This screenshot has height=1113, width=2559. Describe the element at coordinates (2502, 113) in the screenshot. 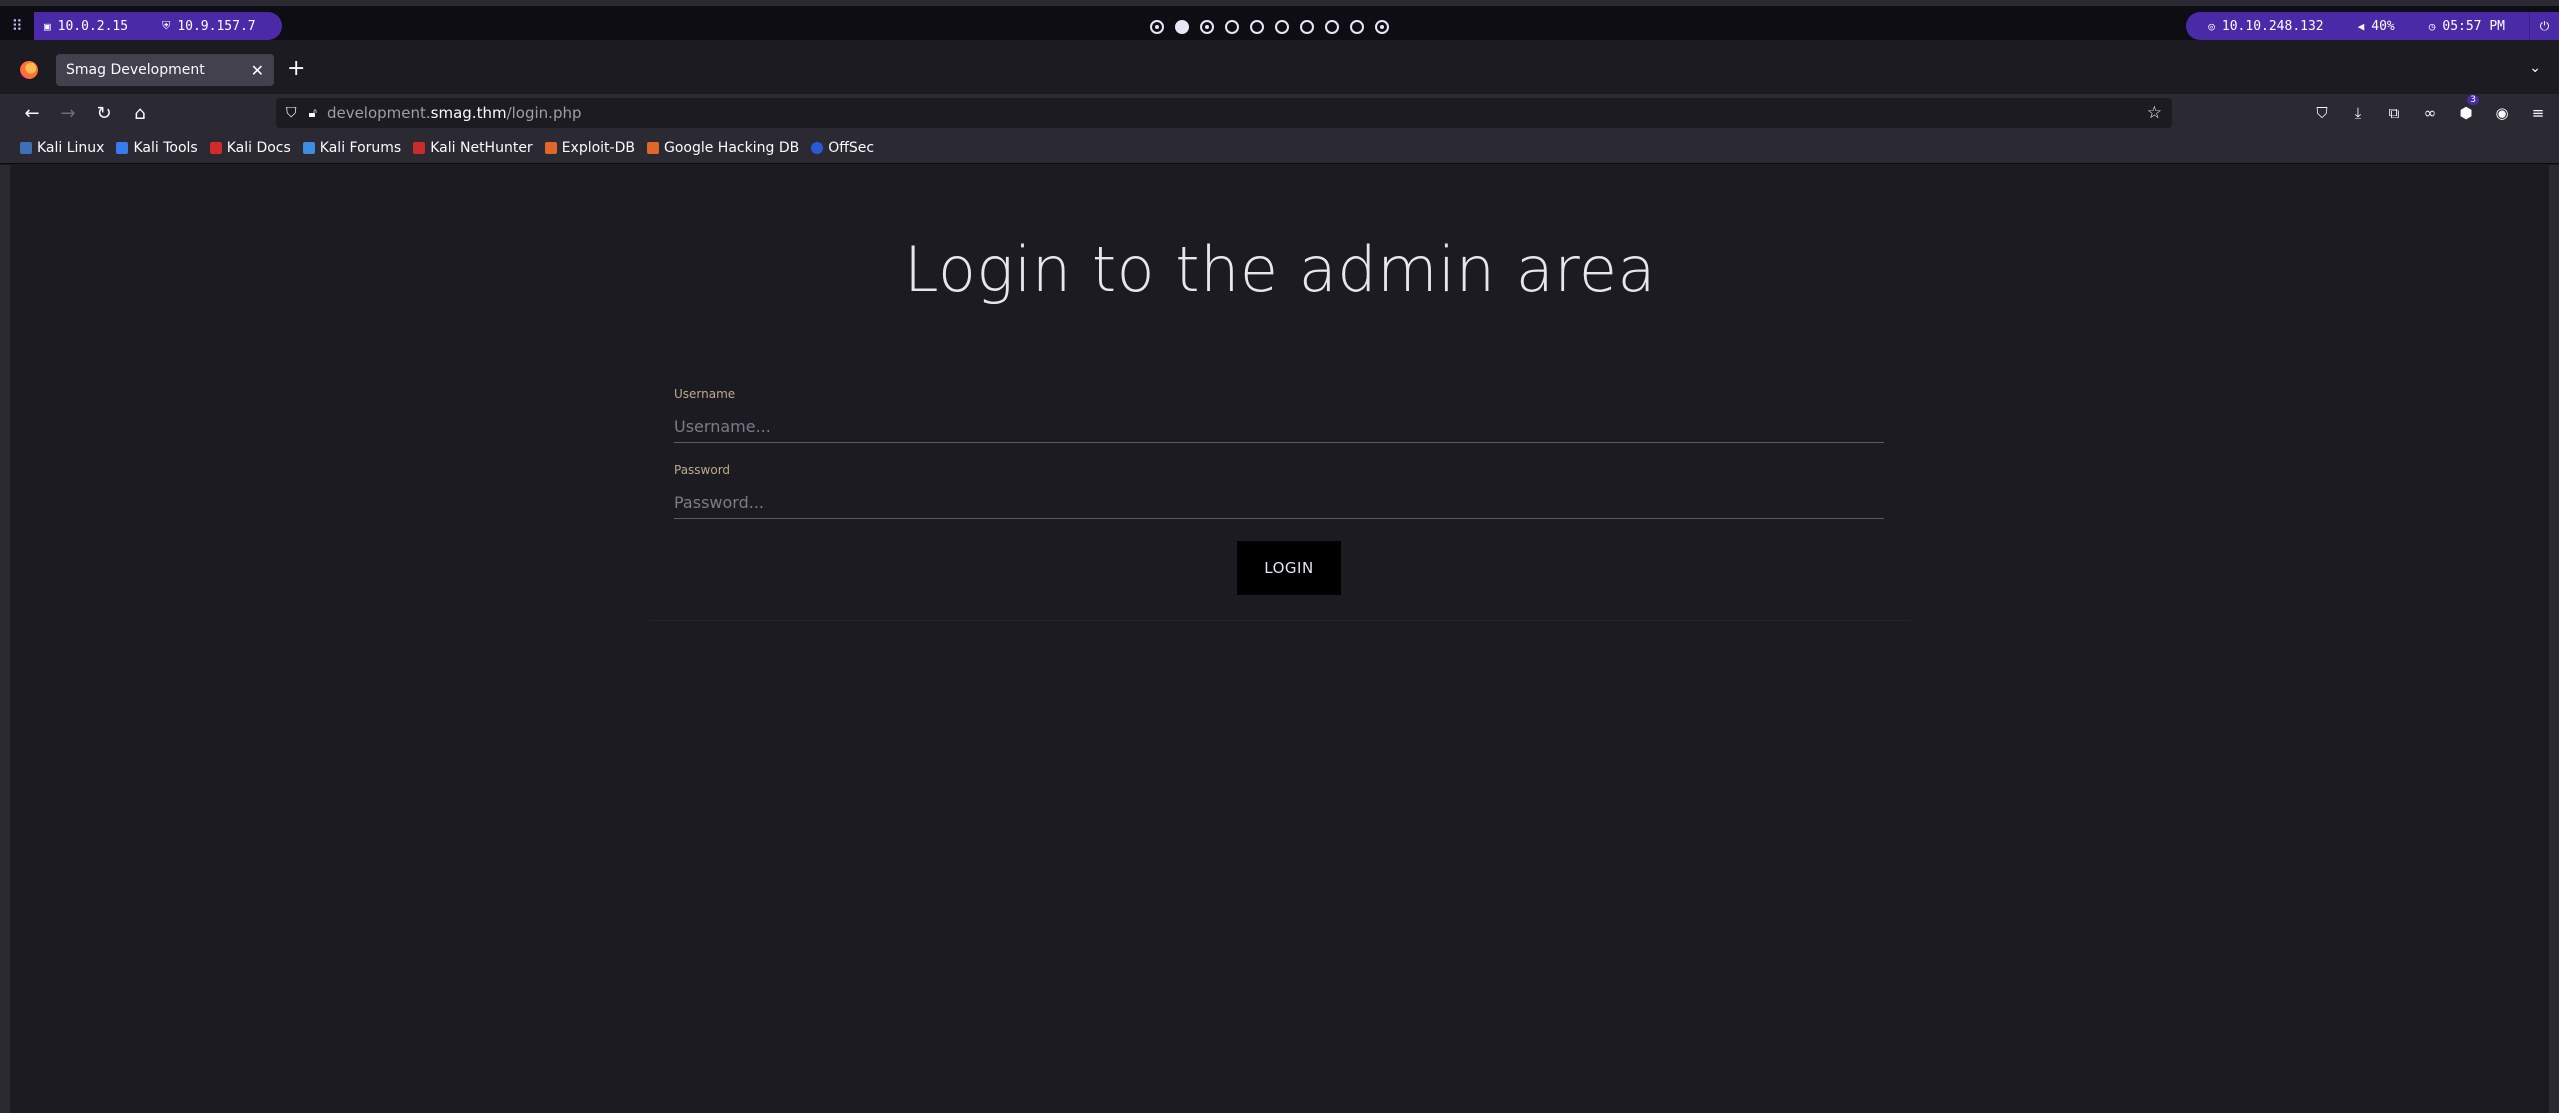

I see `cookie-editor-icon: ◉` at that location.